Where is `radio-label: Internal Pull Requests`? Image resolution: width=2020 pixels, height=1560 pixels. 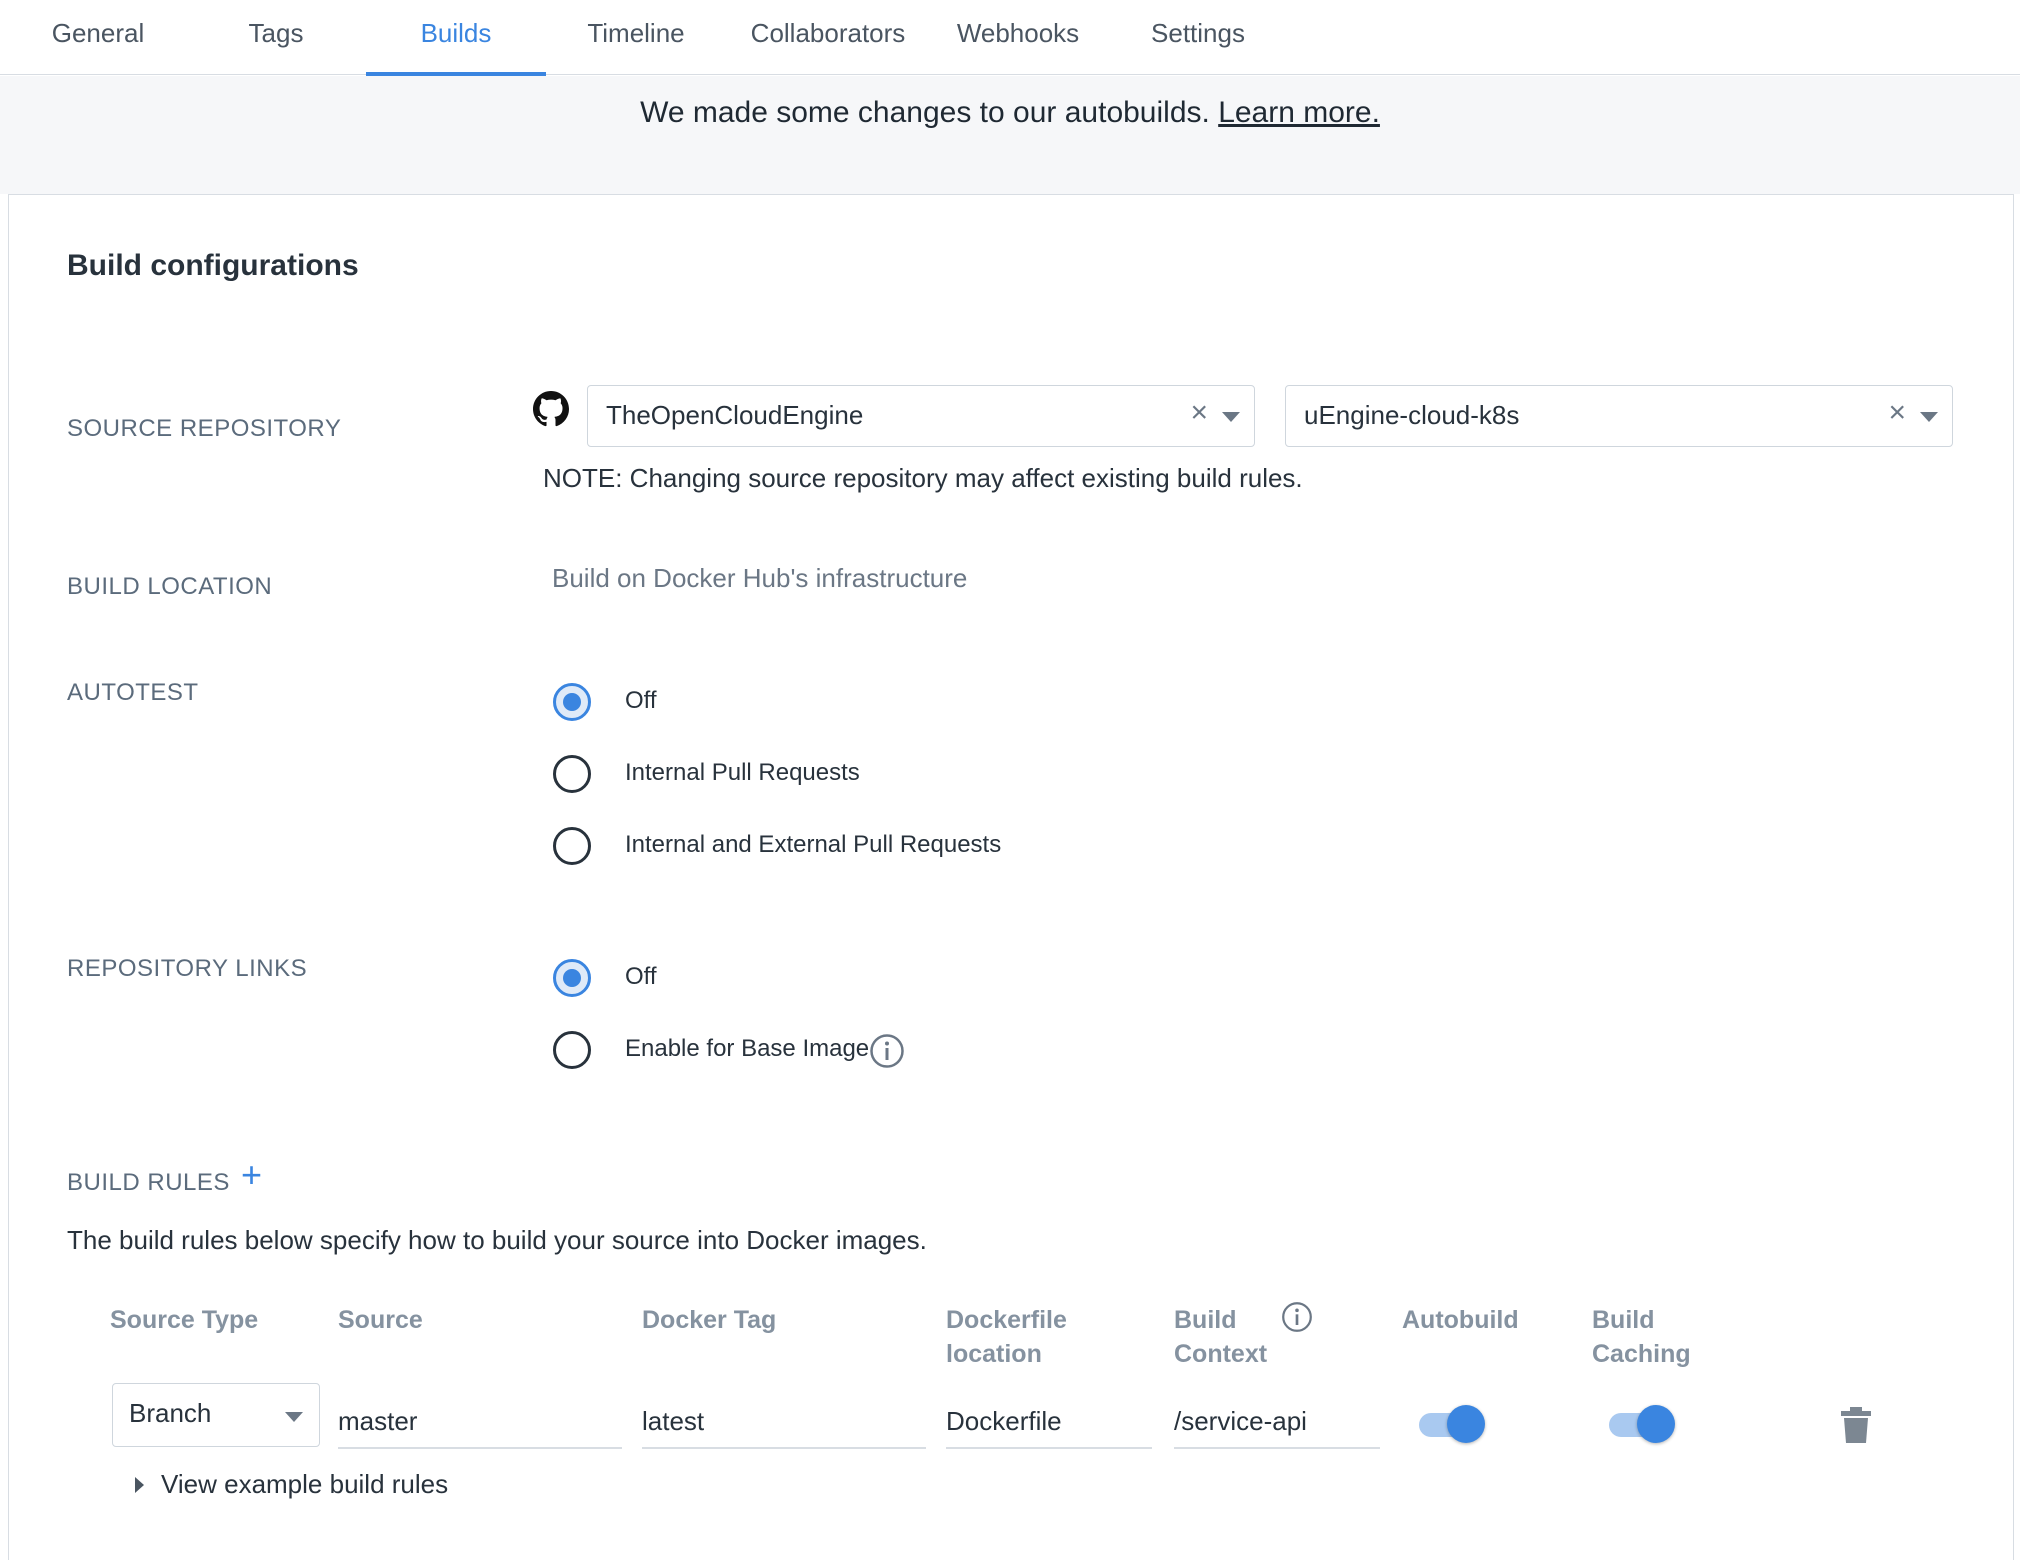 radio-label: Internal Pull Requests is located at coordinates (742, 772).